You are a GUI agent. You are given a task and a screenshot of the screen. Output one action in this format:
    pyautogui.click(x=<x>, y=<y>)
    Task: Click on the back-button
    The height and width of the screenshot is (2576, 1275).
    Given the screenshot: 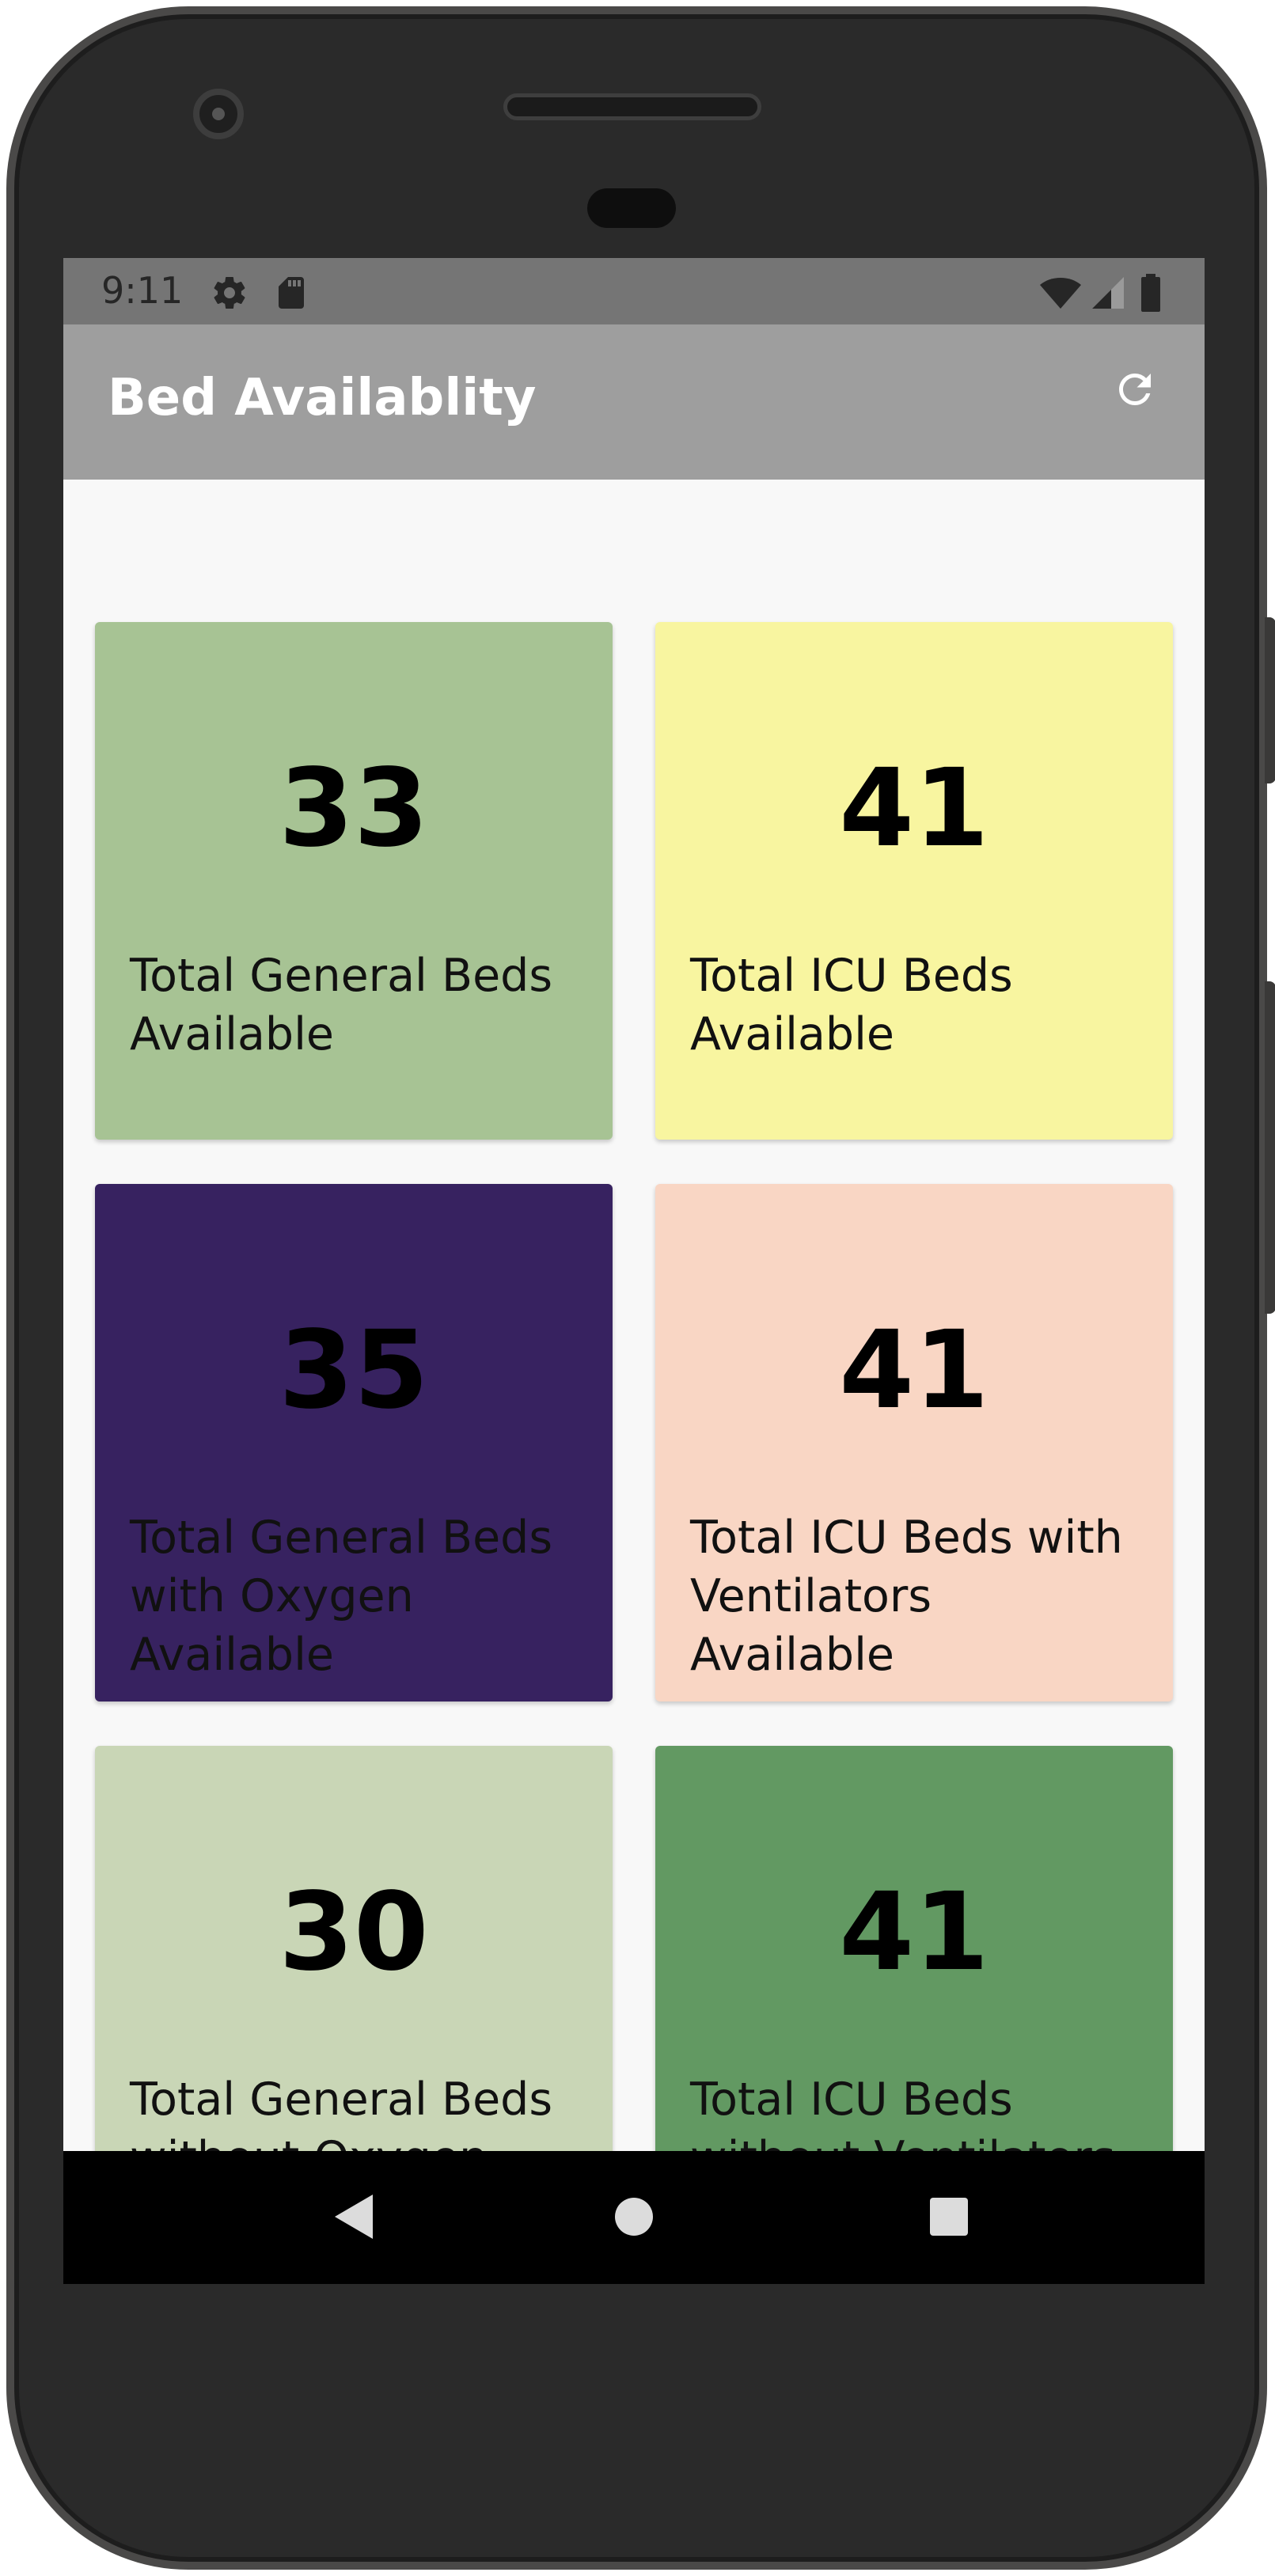 What is the action you would take?
    pyautogui.click(x=353, y=2218)
    